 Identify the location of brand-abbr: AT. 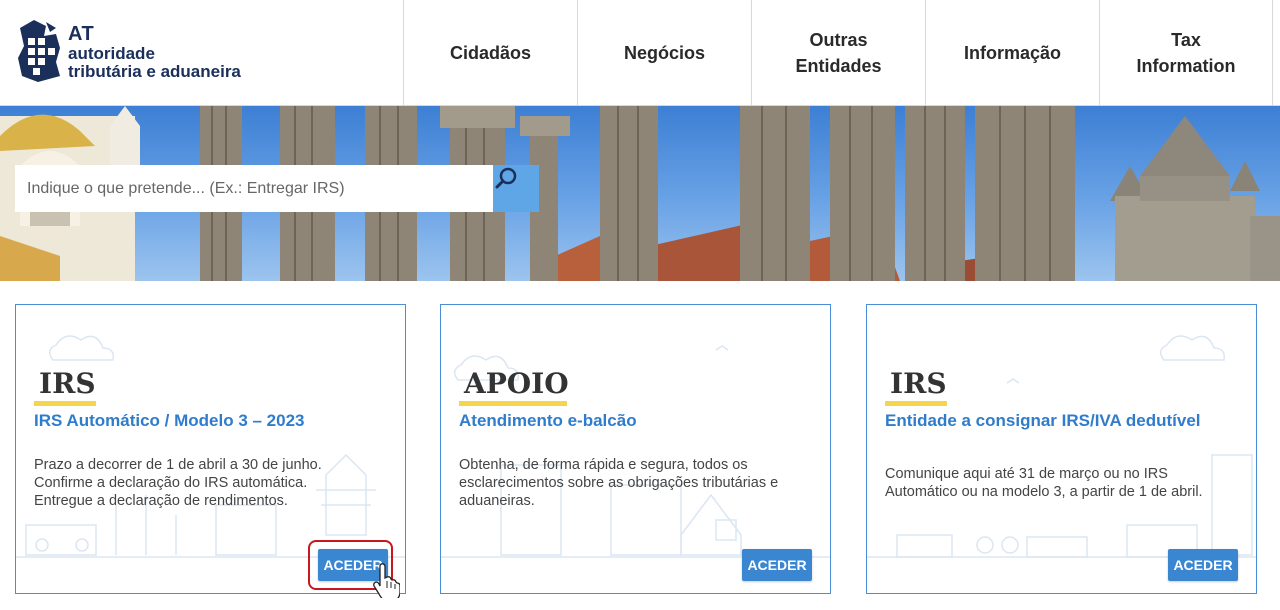
(81, 34).